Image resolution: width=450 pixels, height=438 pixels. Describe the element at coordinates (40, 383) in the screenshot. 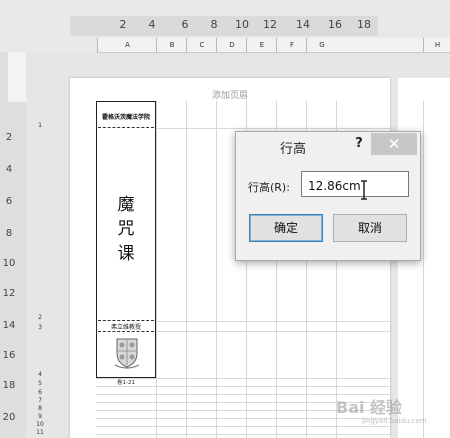

I see `row-header-5: 5` at that location.